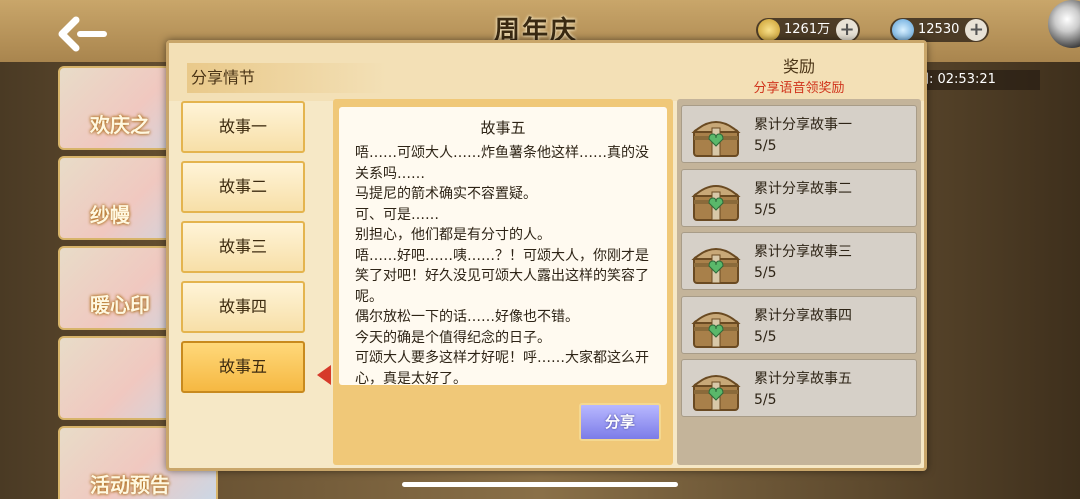  Describe the element at coordinates (243, 247) in the screenshot. I see `tab-story-3: 故事三` at that location.